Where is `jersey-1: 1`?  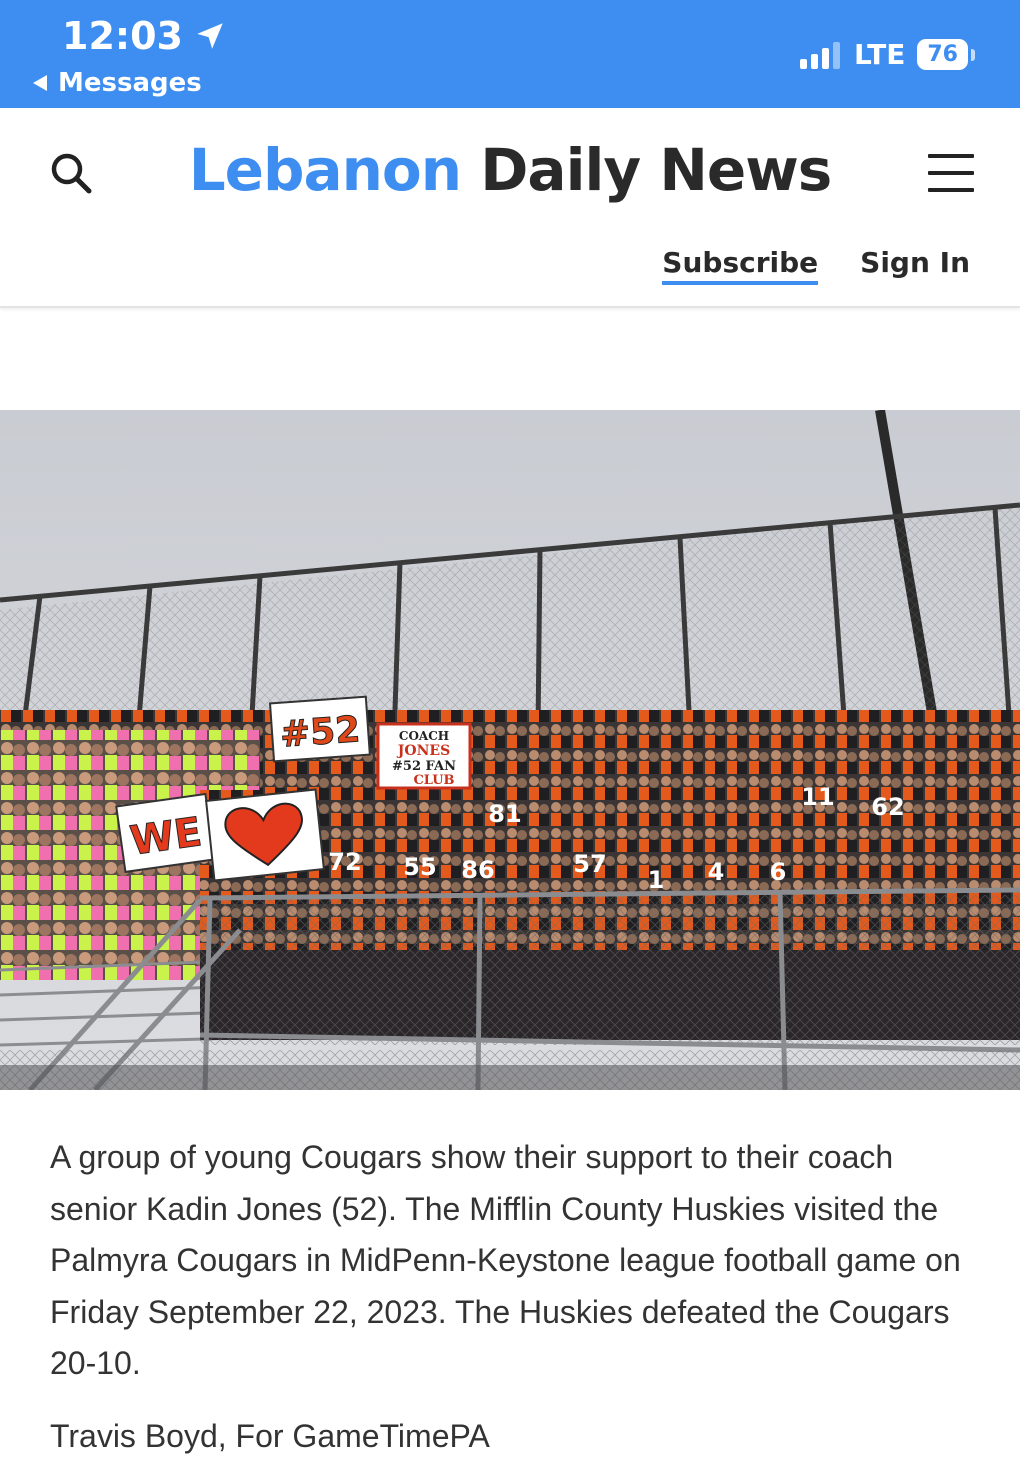
jersey-1: 1 is located at coordinates (656, 880).